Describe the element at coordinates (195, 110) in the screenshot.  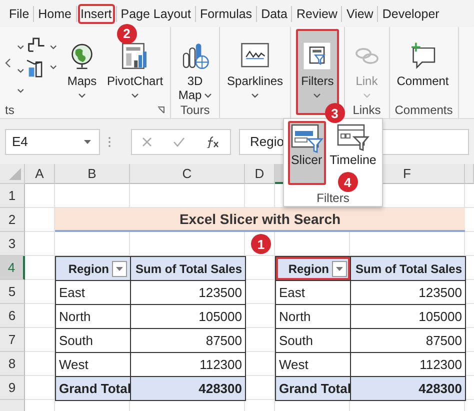
I see `group-label: Tours` at that location.